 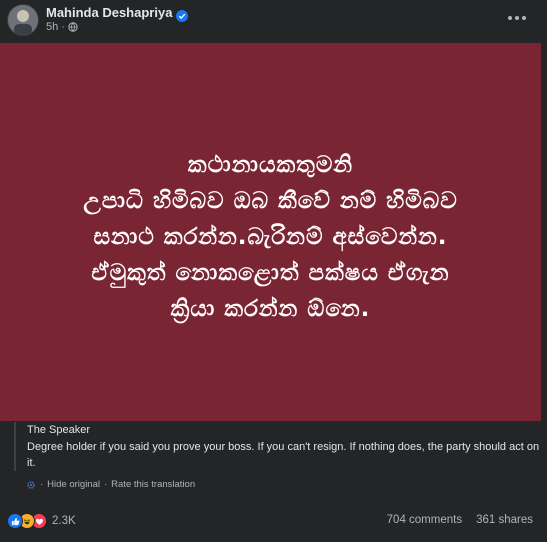 What do you see at coordinates (23, 20) in the screenshot?
I see `author-avatar` at bounding box center [23, 20].